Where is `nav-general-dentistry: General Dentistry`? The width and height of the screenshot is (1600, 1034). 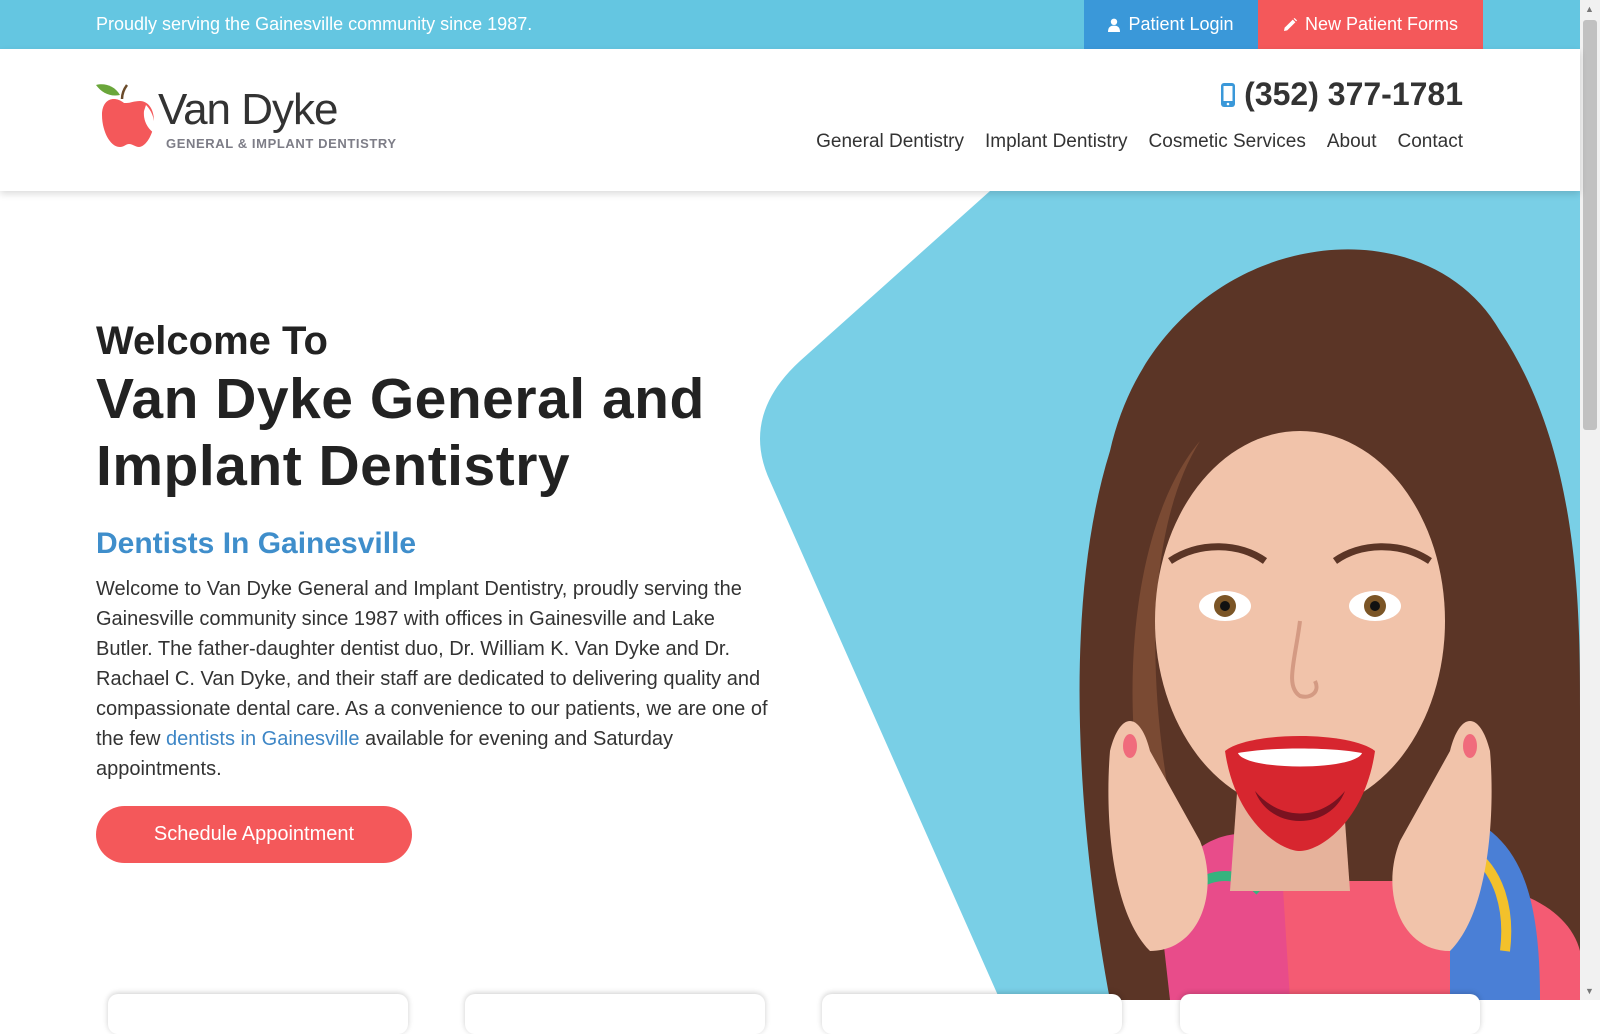
nav-general-dentistry: General Dentistry is located at coordinates (890, 142).